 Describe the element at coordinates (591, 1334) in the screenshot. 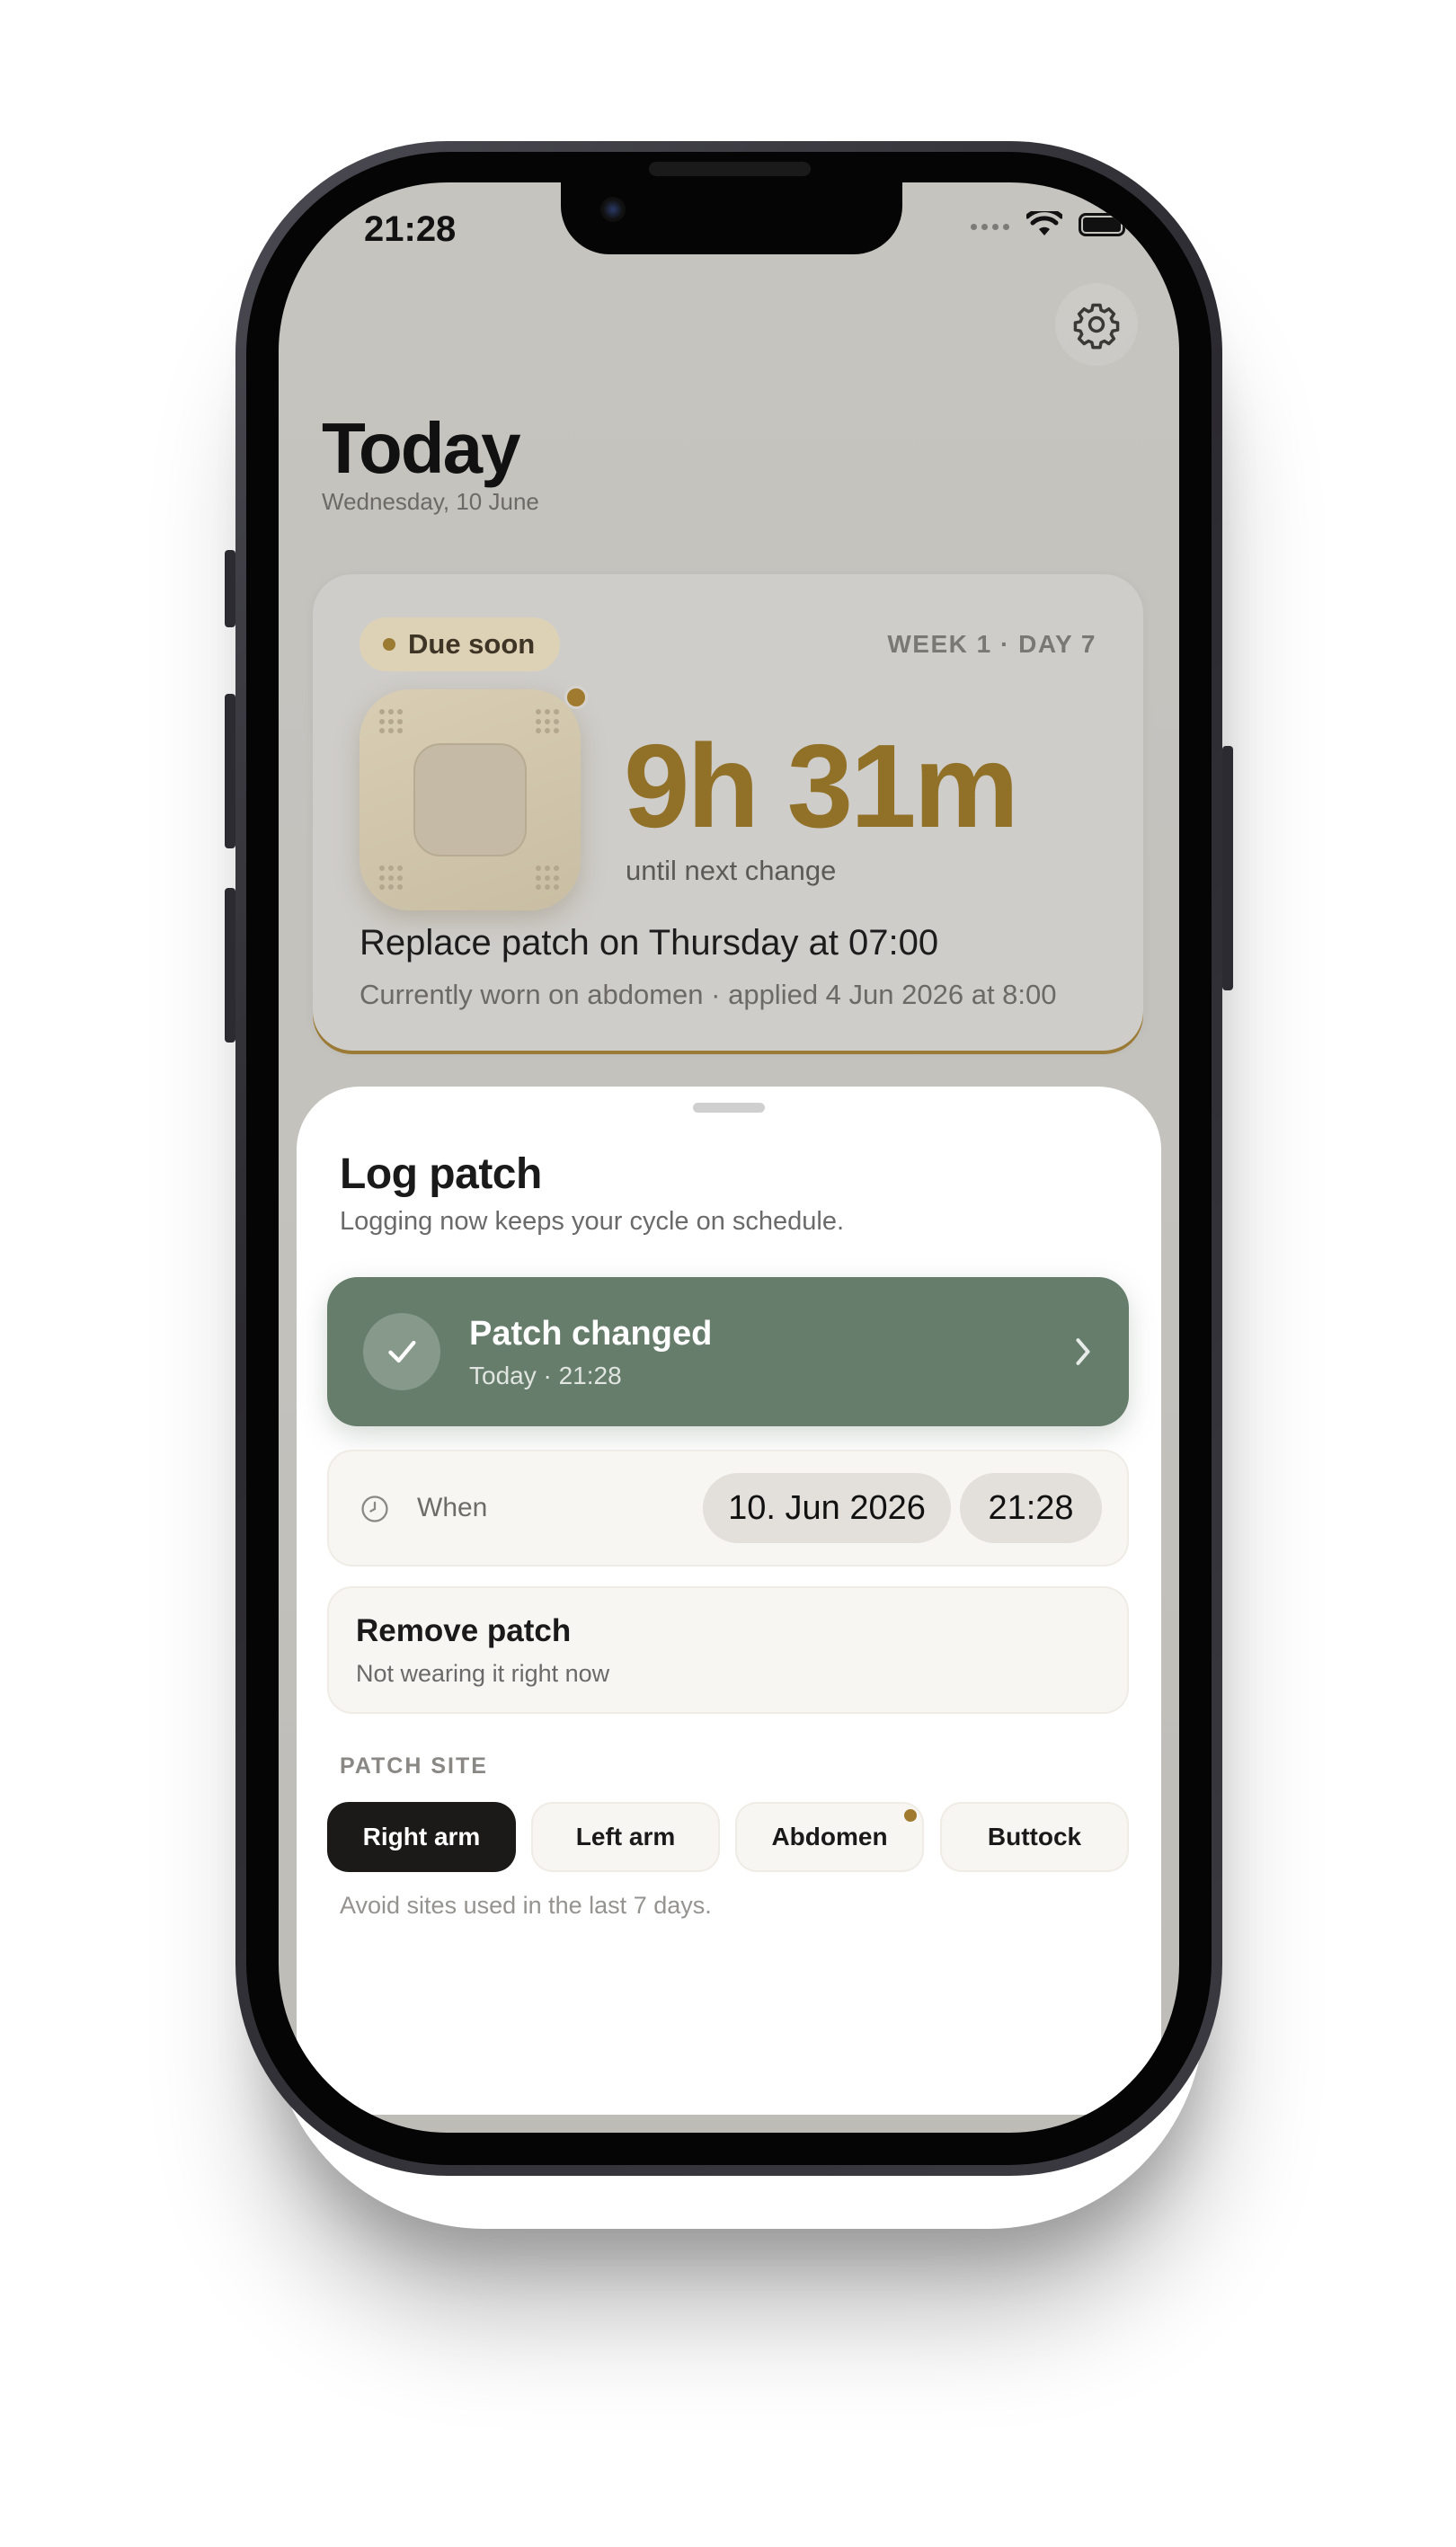

I see `patch-changed-title: Patch changed` at that location.